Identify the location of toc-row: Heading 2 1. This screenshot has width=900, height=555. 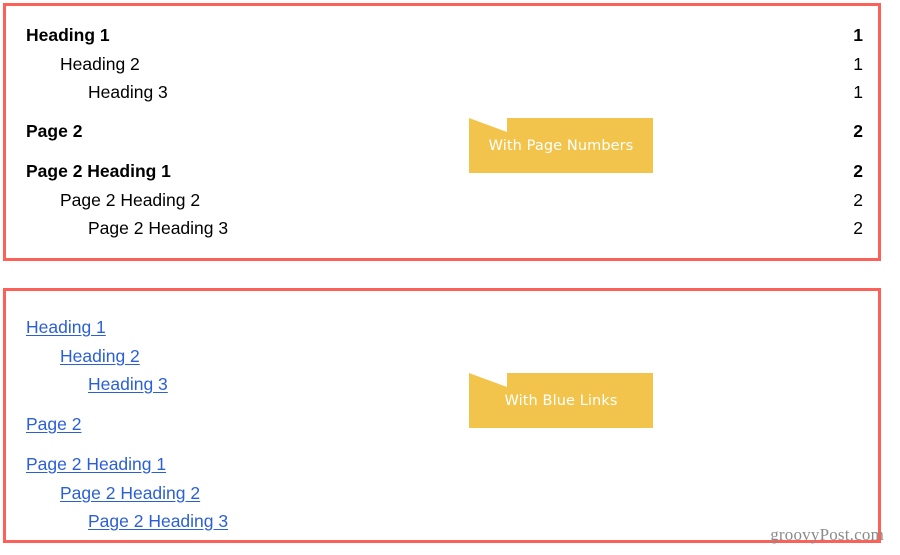
(442, 64).